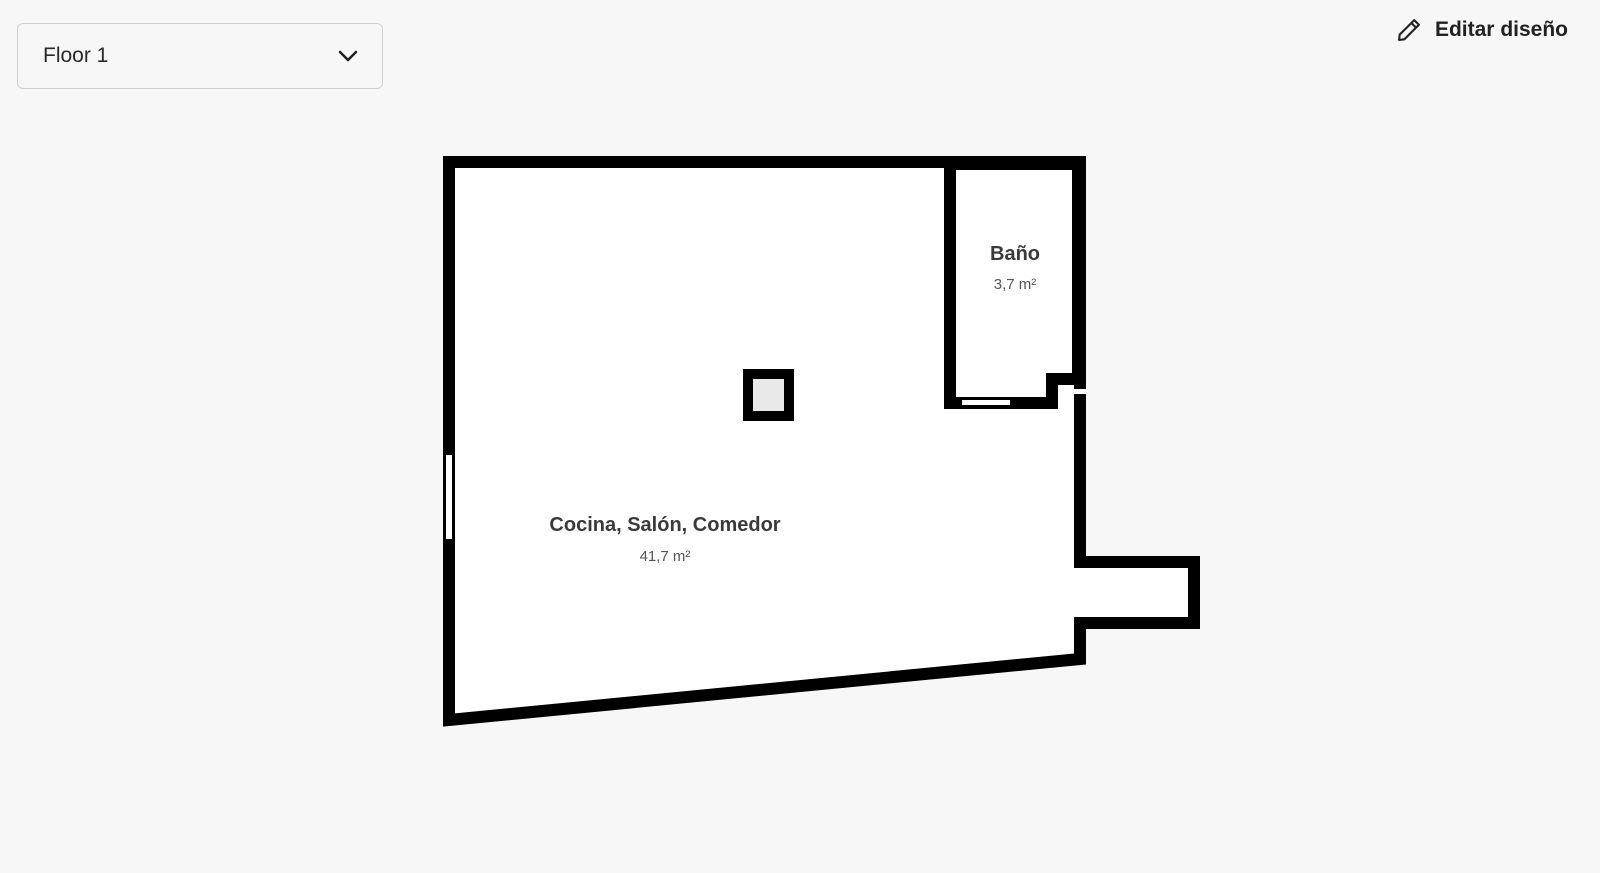  What do you see at coordinates (665, 556) in the screenshot?
I see `room-area: 41,7 m²` at bounding box center [665, 556].